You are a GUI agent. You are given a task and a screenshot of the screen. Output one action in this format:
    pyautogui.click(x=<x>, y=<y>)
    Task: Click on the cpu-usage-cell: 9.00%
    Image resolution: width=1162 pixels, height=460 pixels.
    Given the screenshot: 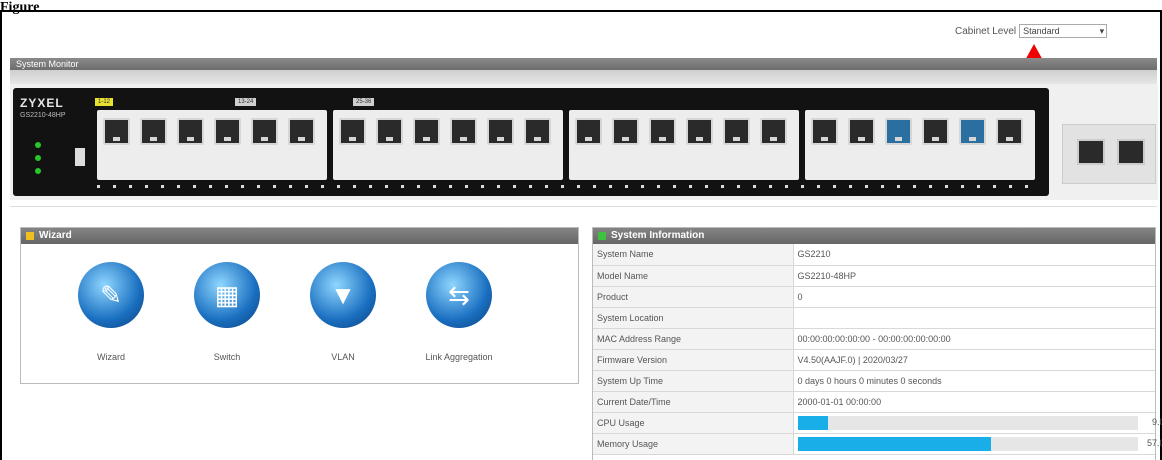 What is the action you would take?
    pyautogui.click(x=977, y=423)
    